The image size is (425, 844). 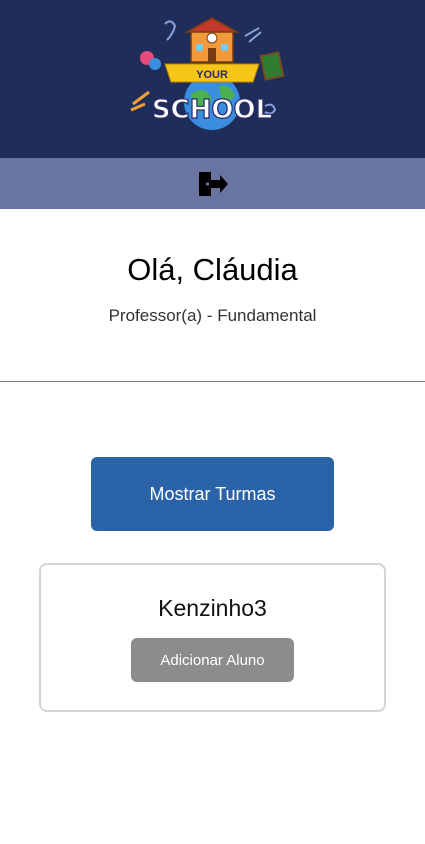 I want to click on logout-button, so click(x=213, y=184).